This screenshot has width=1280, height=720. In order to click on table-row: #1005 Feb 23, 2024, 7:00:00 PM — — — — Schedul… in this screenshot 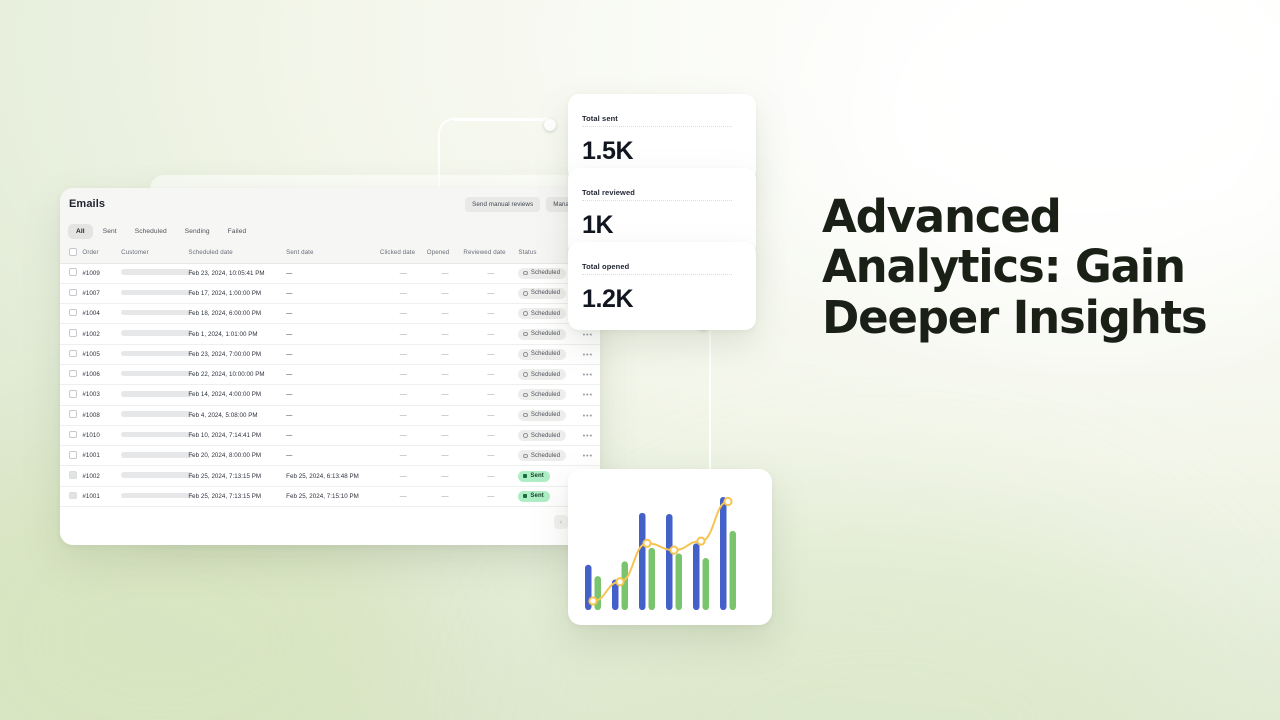, I will do `click(330, 354)`.